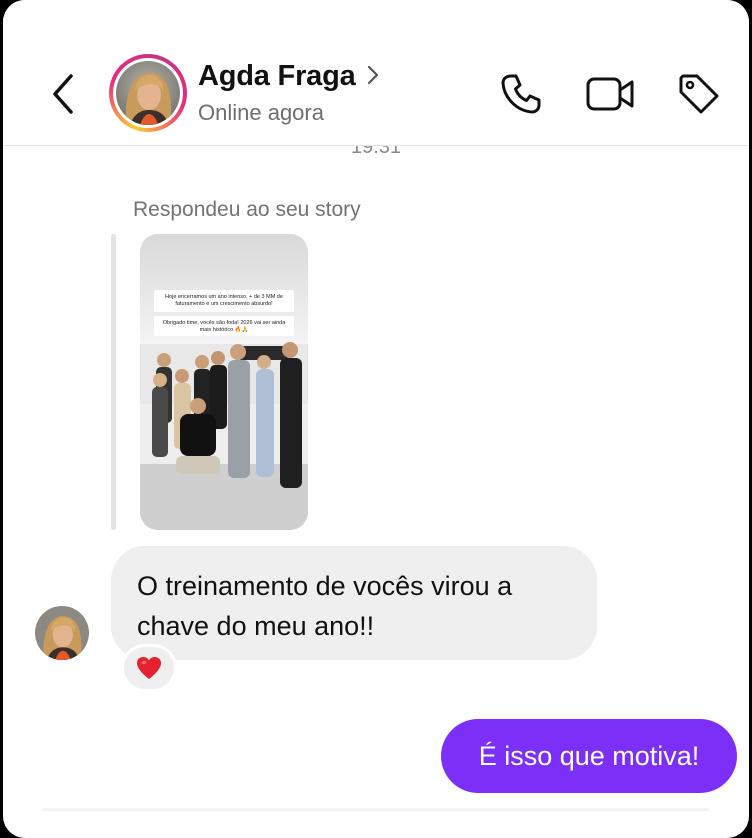  I want to click on audio-call-button, so click(521, 94).